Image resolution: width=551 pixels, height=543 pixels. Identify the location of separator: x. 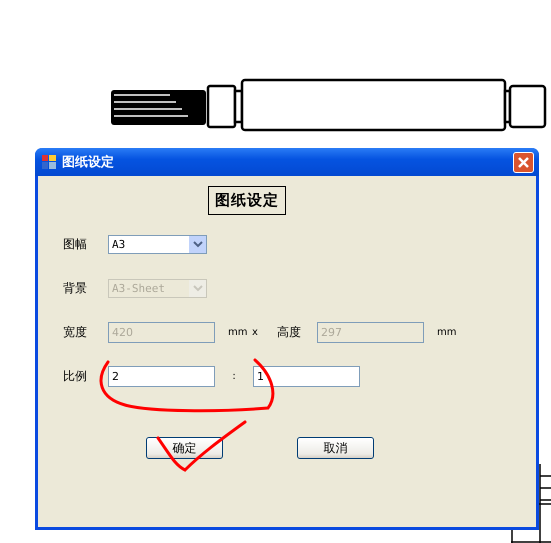
(255, 332).